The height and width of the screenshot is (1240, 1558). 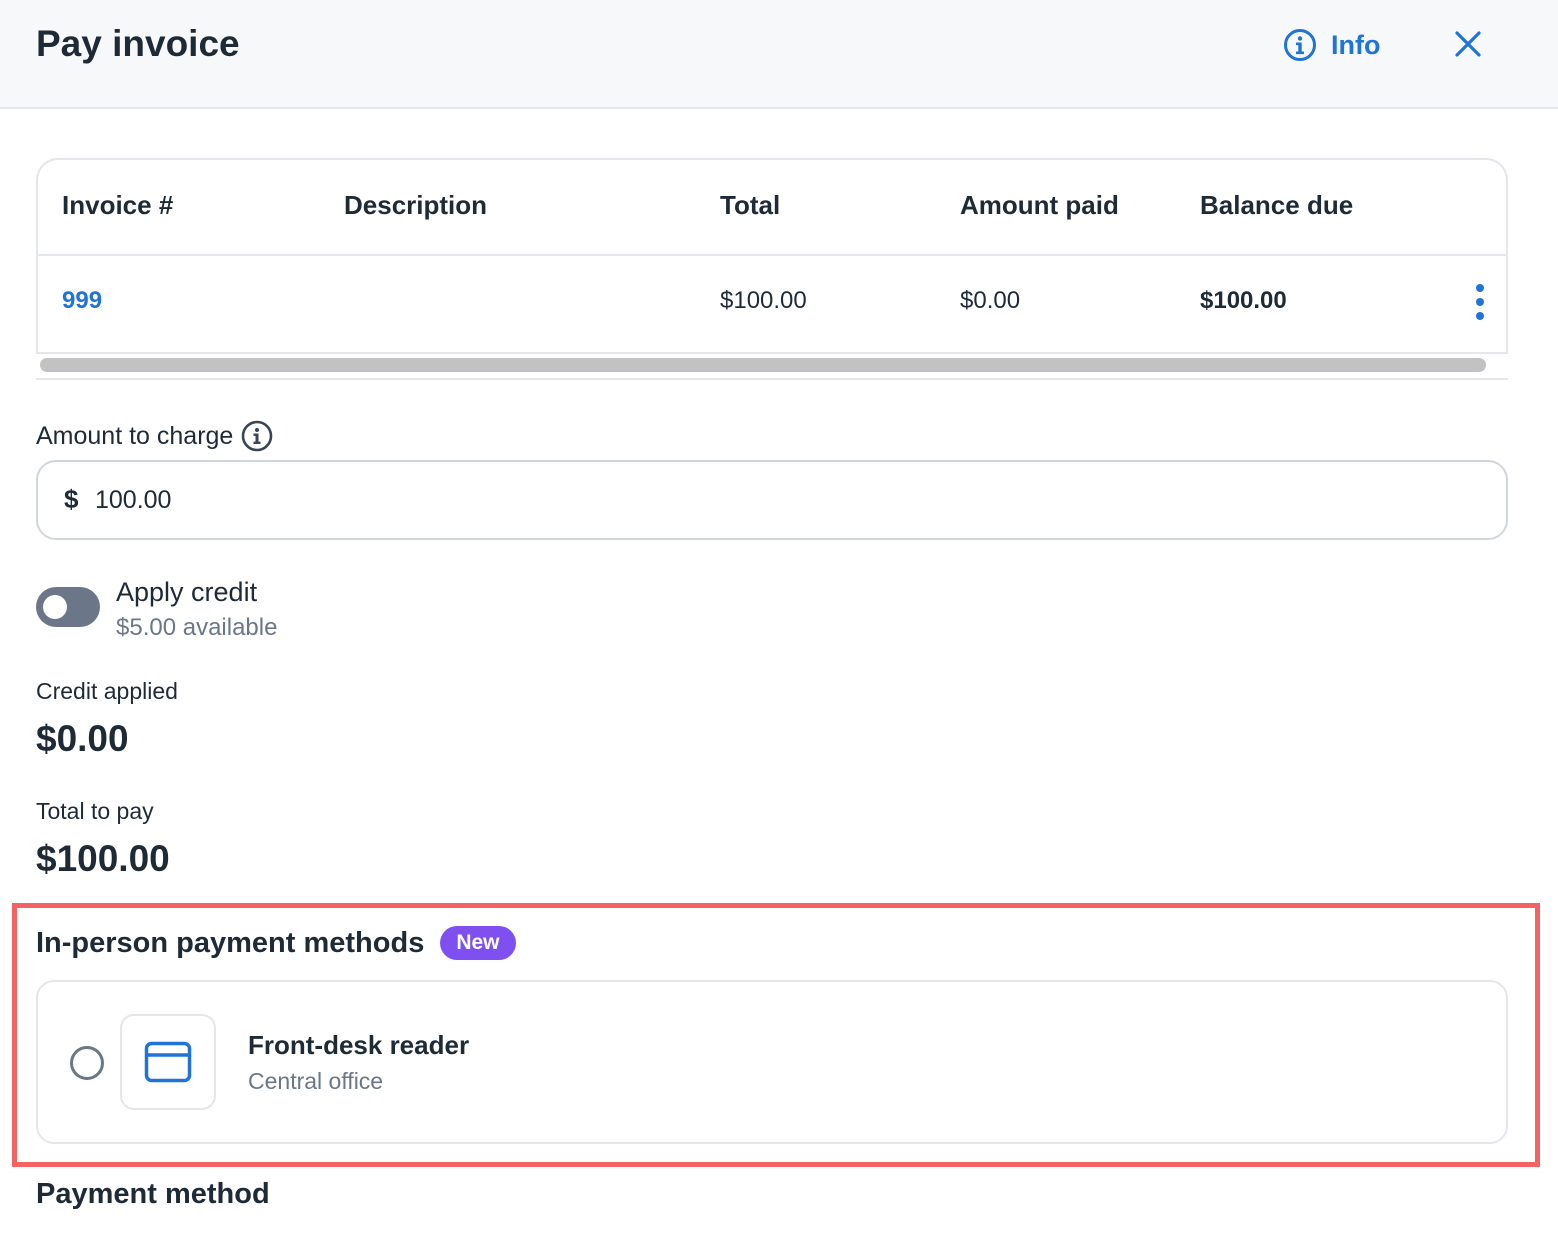 What do you see at coordinates (763, 365) in the screenshot?
I see `scrollbar-thumb` at bounding box center [763, 365].